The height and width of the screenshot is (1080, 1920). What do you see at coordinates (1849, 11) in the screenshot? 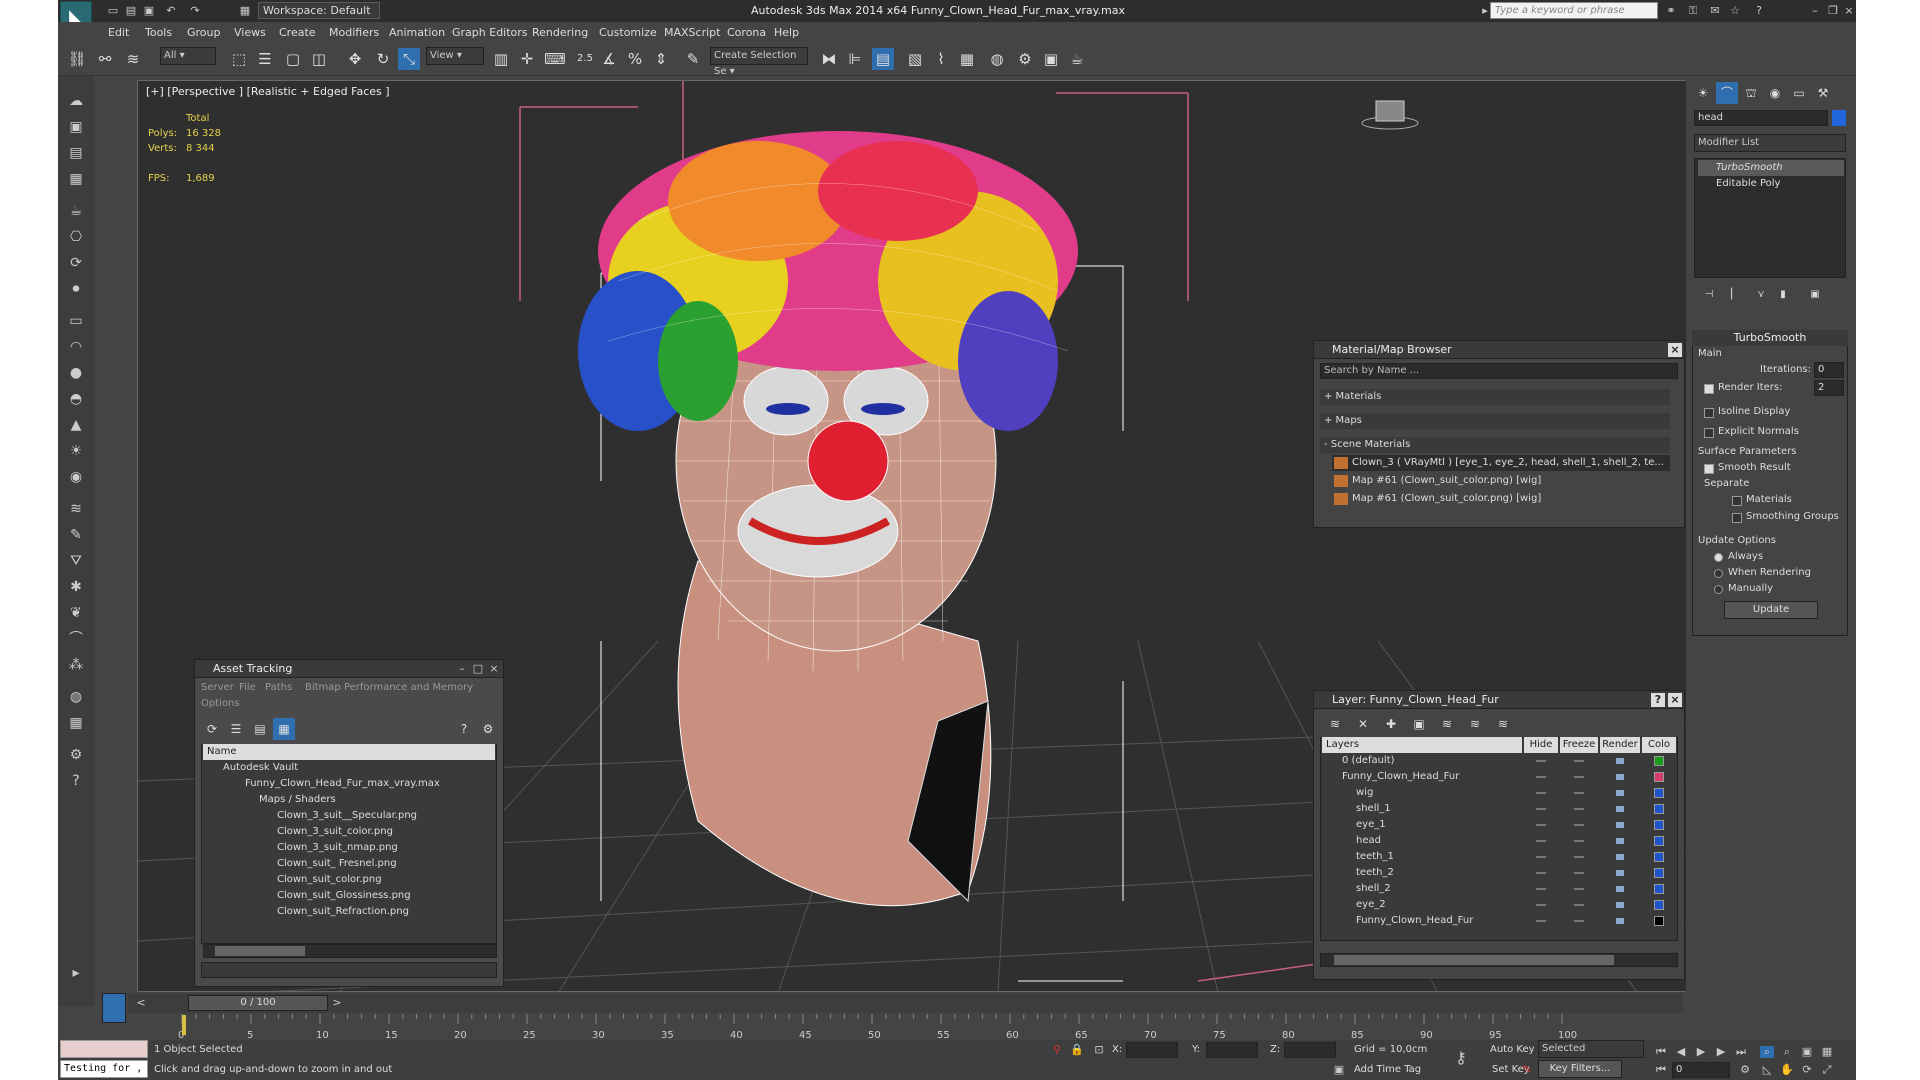
I see `close-icon: ×` at bounding box center [1849, 11].